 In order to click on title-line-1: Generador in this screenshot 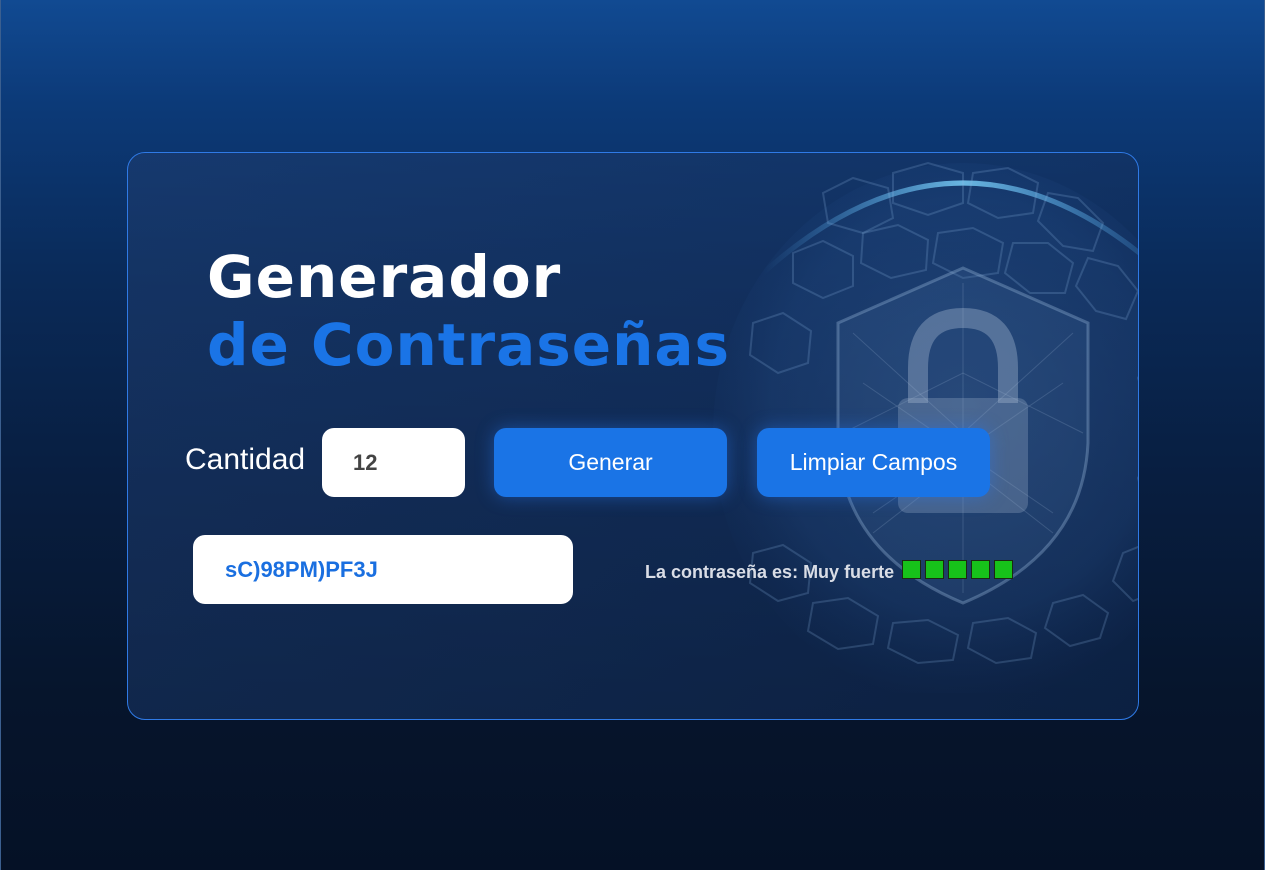, I will do `click(384, 277)`.